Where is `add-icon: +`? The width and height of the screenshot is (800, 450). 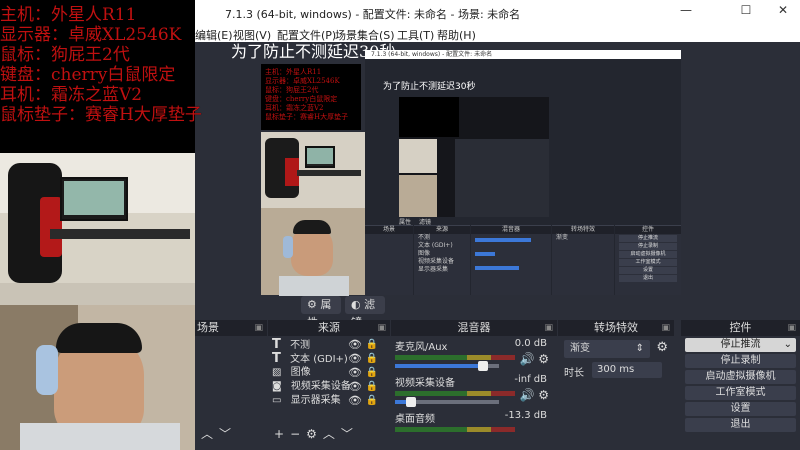
add-icon: + is located at coordinates (282, 434).